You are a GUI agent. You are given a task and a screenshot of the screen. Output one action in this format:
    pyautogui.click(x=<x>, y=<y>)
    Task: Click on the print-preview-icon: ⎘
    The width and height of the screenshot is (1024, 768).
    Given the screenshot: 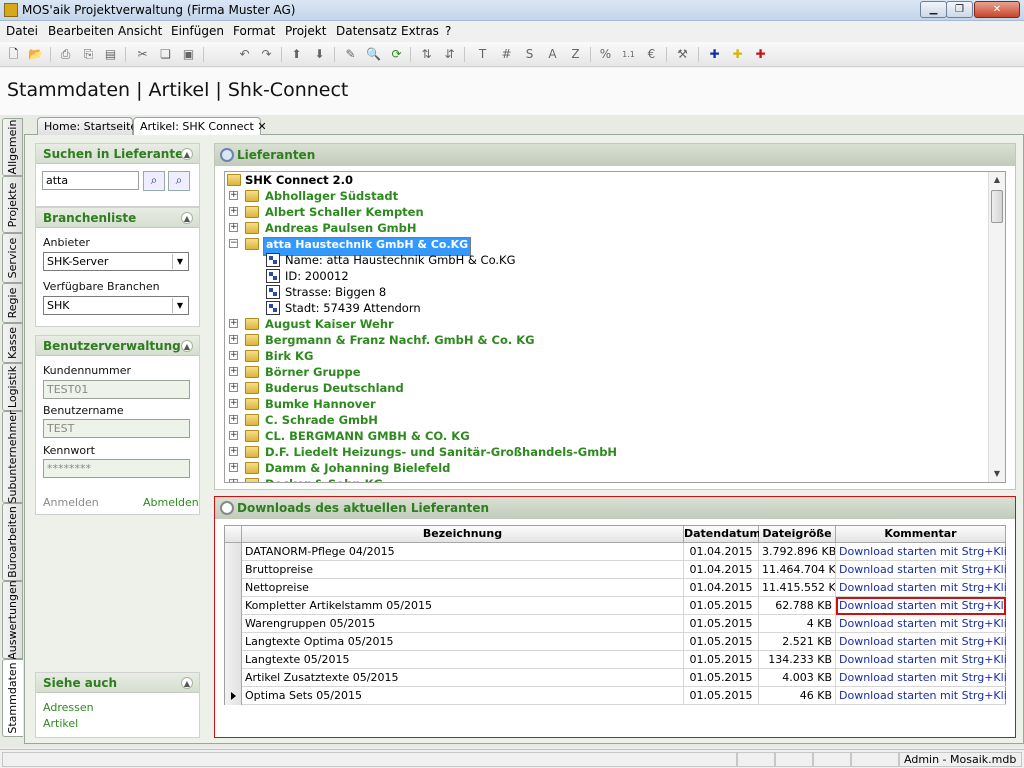 What is the action you would take?
    pyautogui.click(x=88, y=54)
    